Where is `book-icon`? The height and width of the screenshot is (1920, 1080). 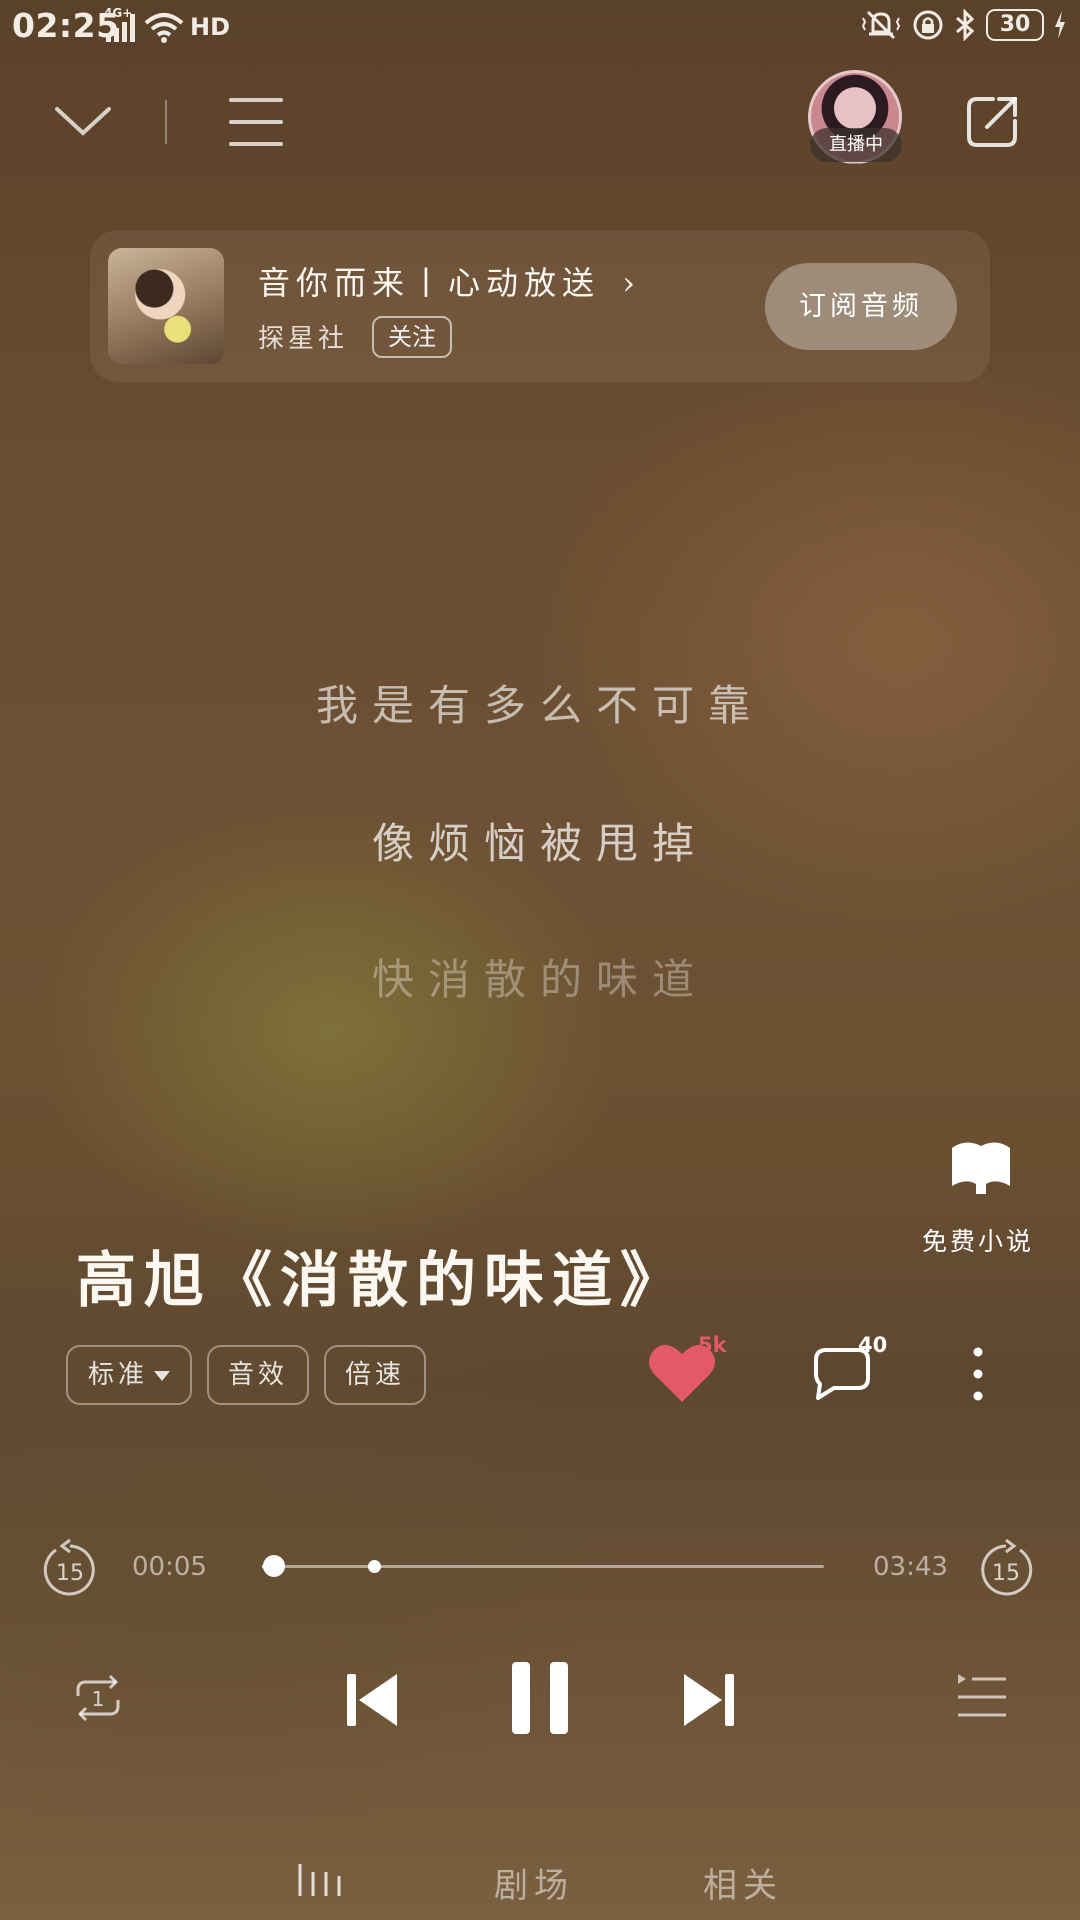 book-icon is located at coordinates (981, 1168).